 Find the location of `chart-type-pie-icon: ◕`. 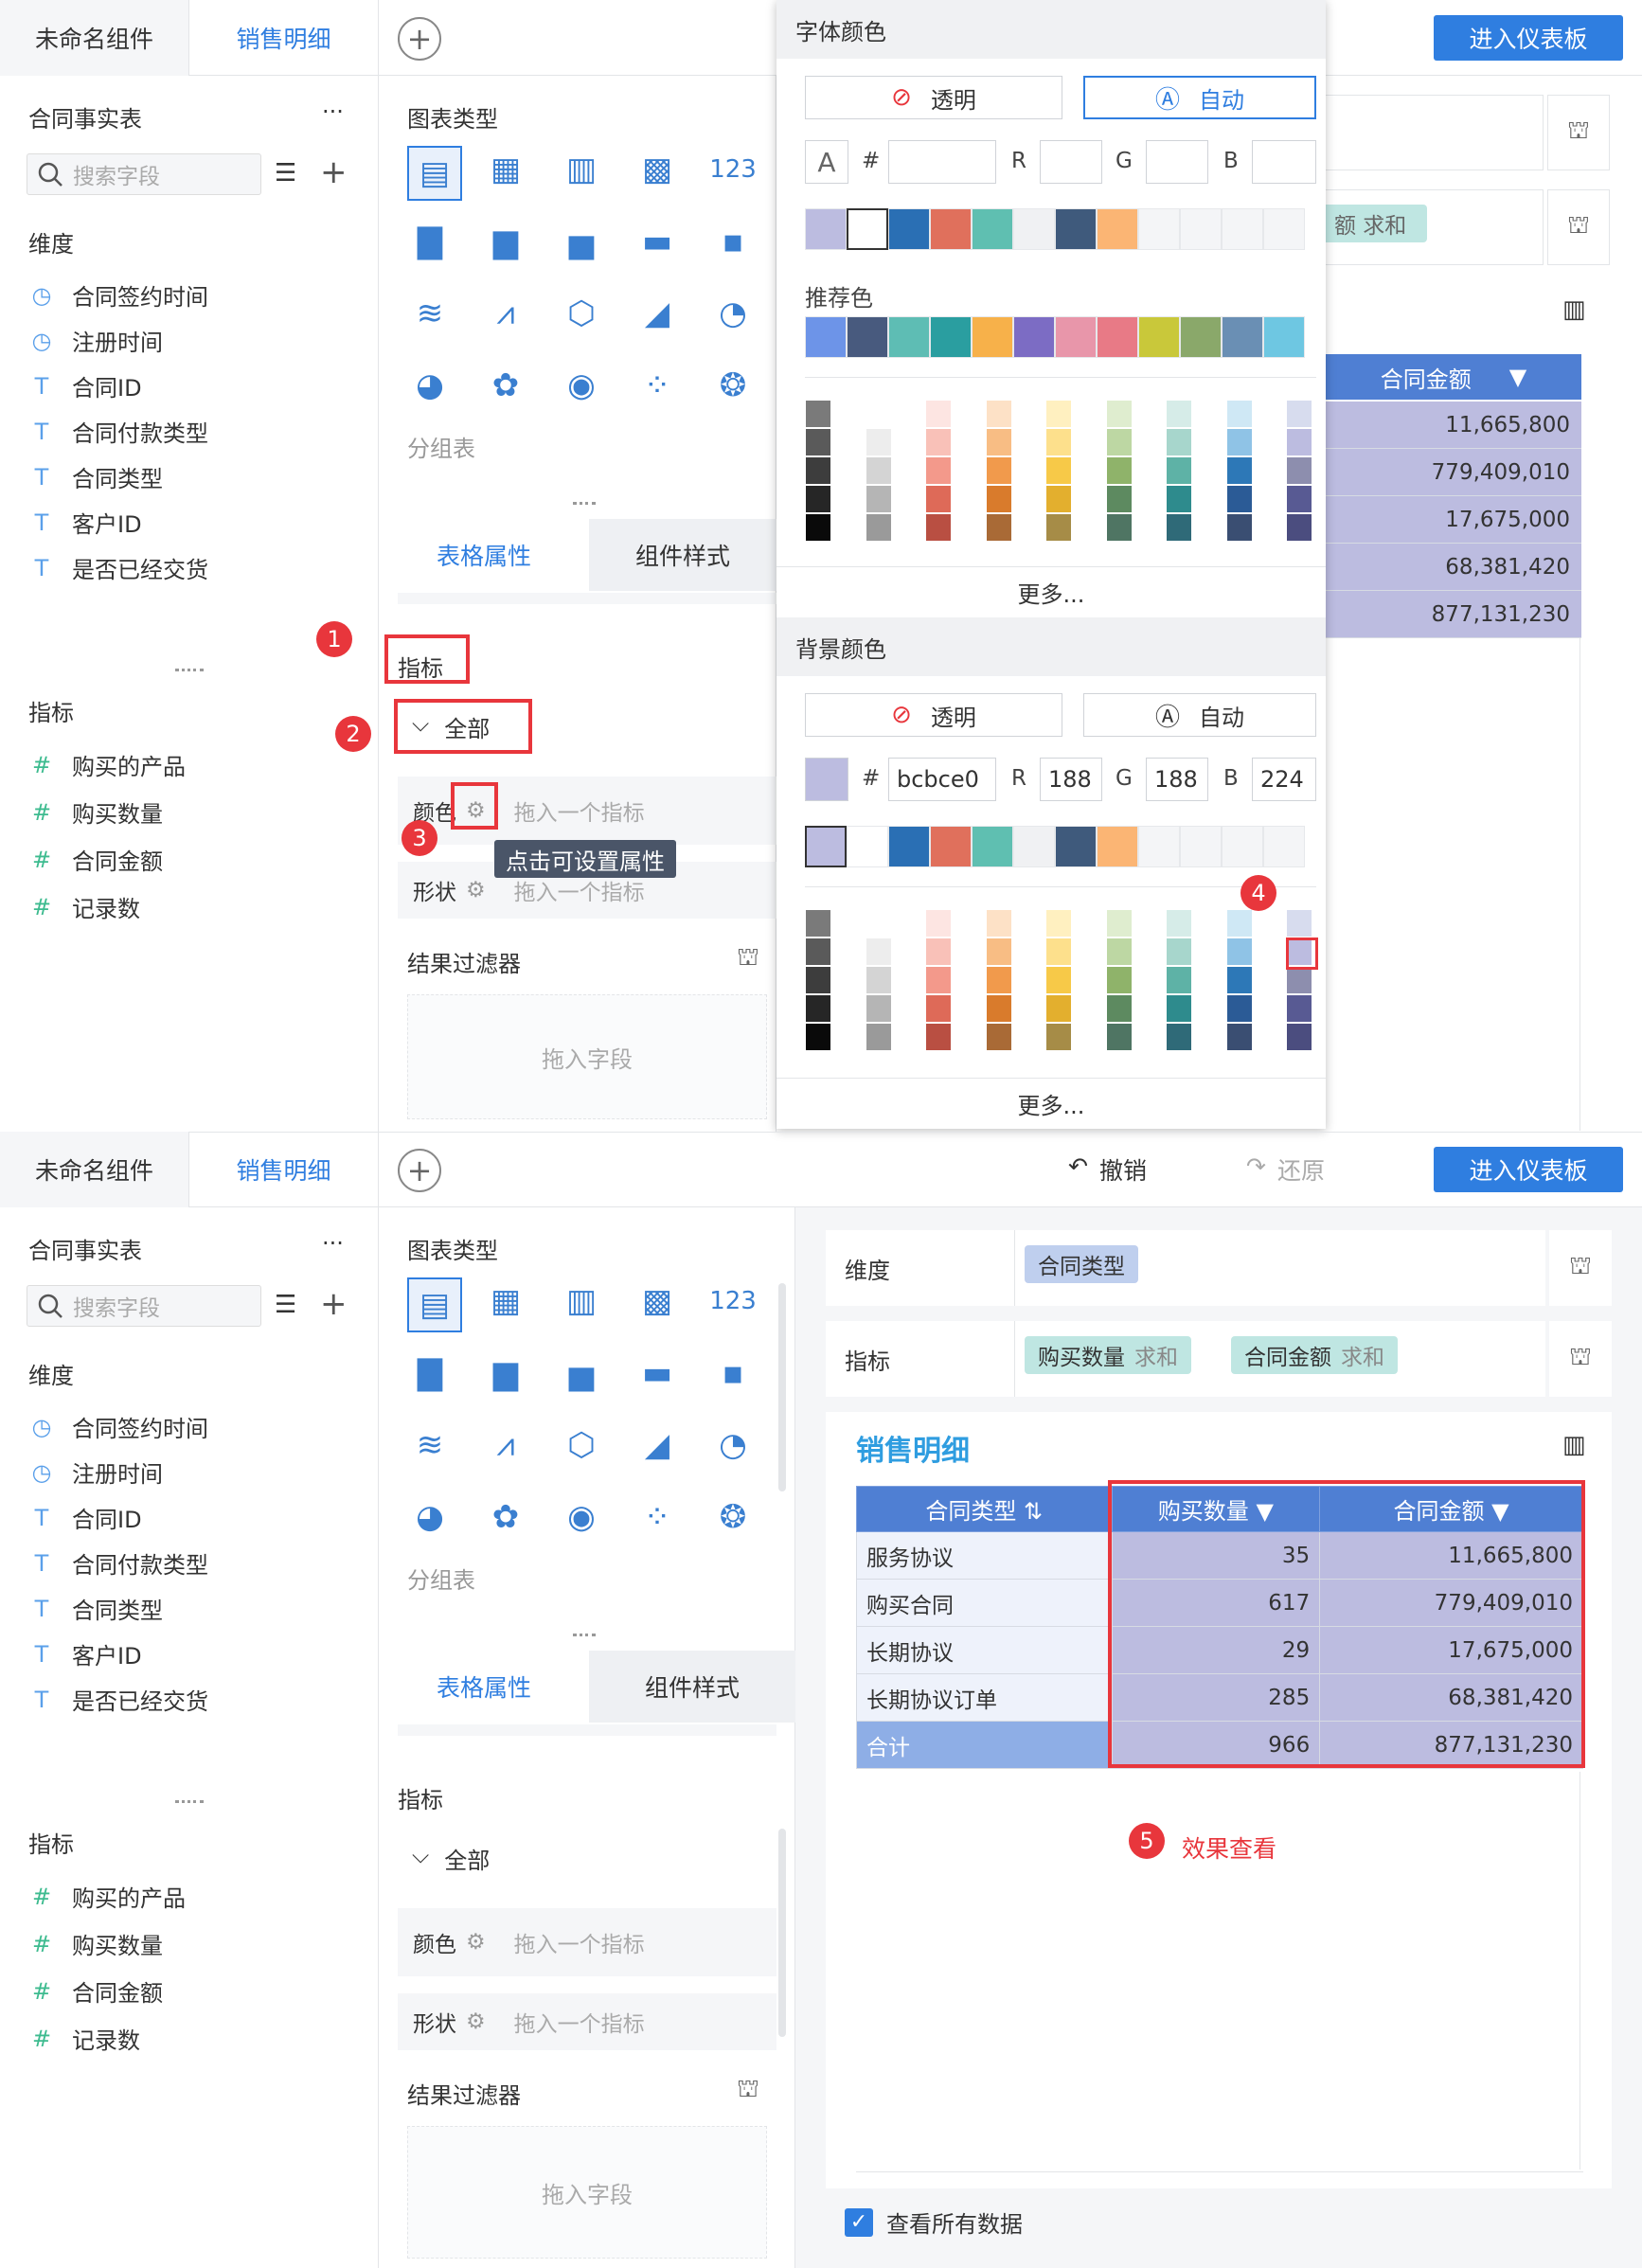

chart-type-pie-icon: ◕ is located at coordinates (430, 1517).